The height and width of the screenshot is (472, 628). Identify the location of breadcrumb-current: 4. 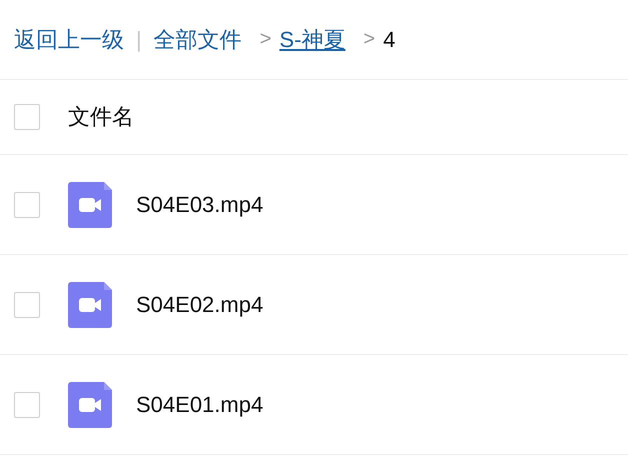
(389, 39).